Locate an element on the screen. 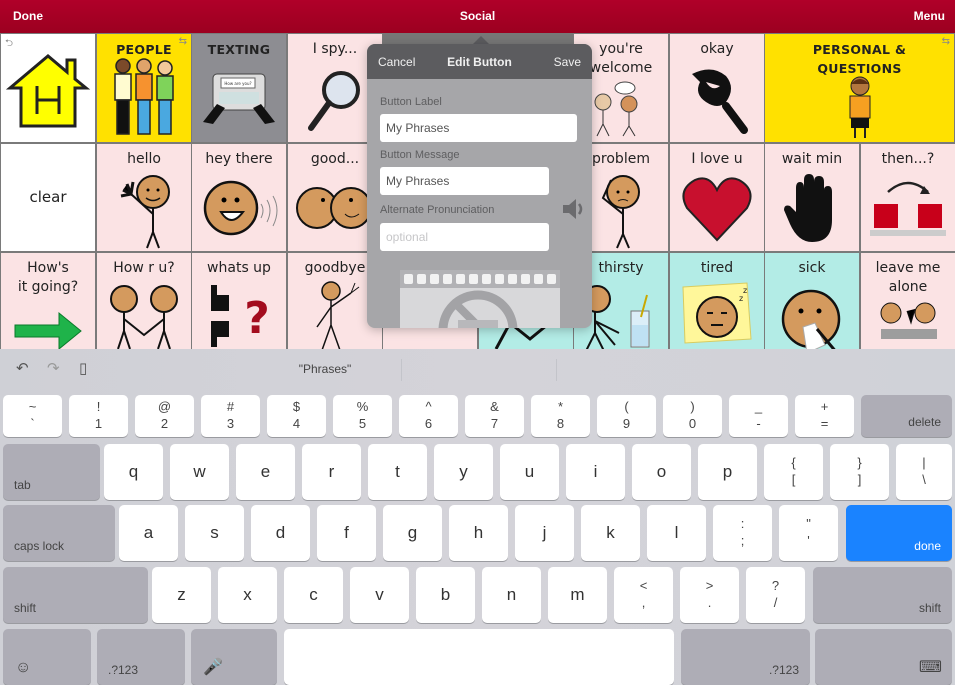  alternate-pronunciation-label: Alternate Pronunciation is located at coordinates (437, 210).